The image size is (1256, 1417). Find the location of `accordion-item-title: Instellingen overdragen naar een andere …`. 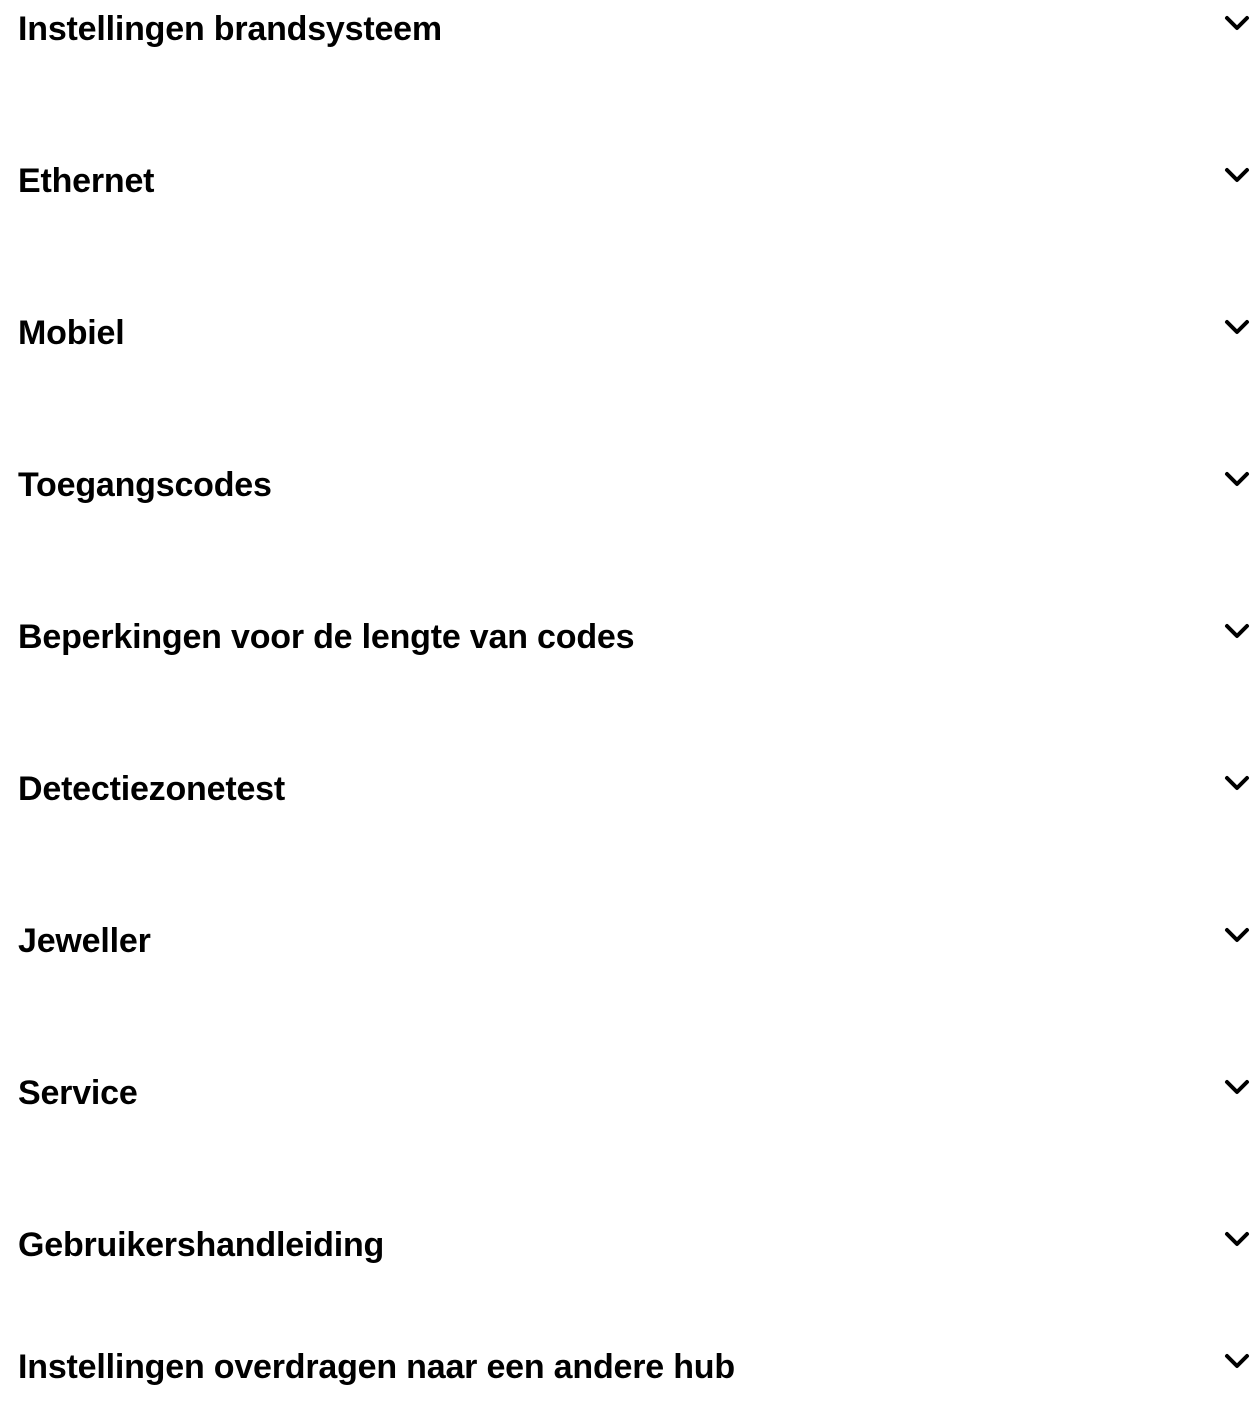

accordion-item-title: Instellingen overdragen naar een andere … is located at coordinates (376, 1367).